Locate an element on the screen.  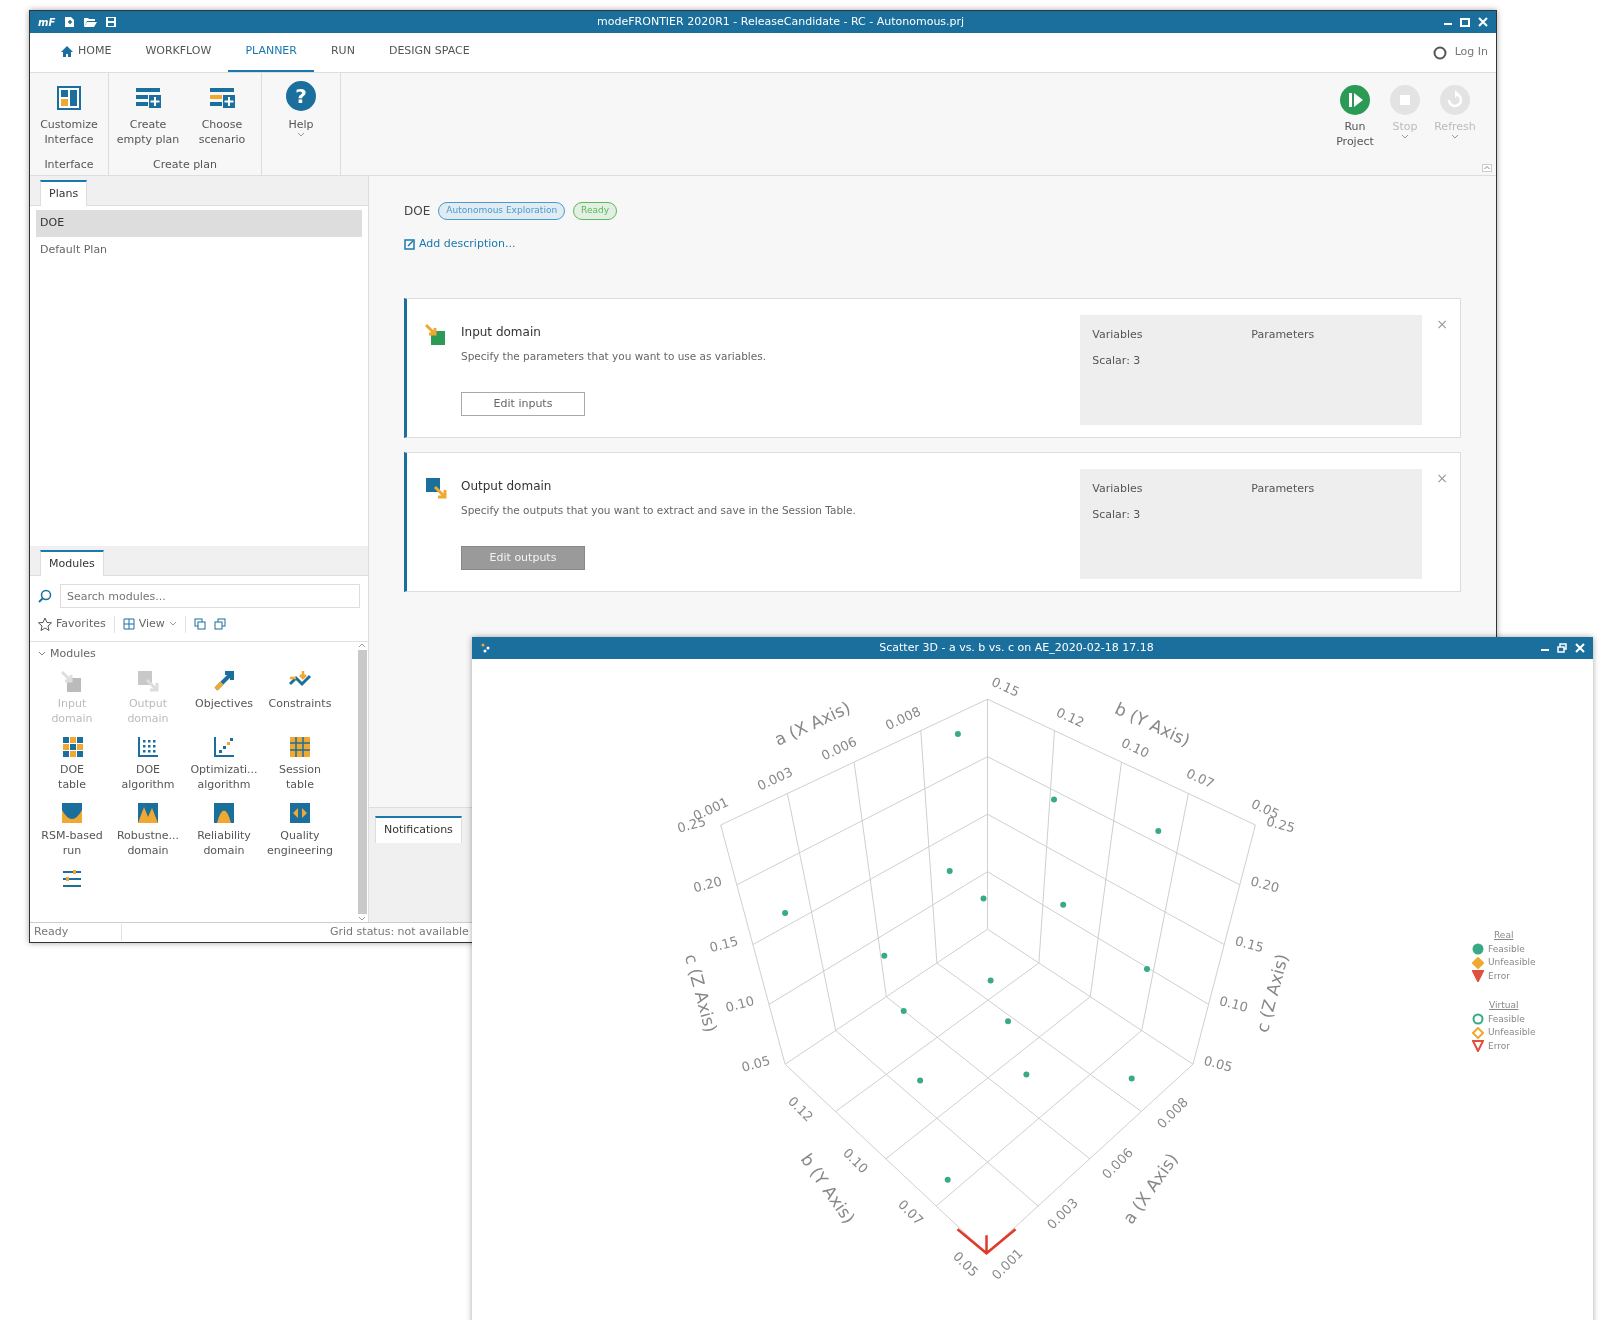
close-icon is located at coordinates (1483, 22).